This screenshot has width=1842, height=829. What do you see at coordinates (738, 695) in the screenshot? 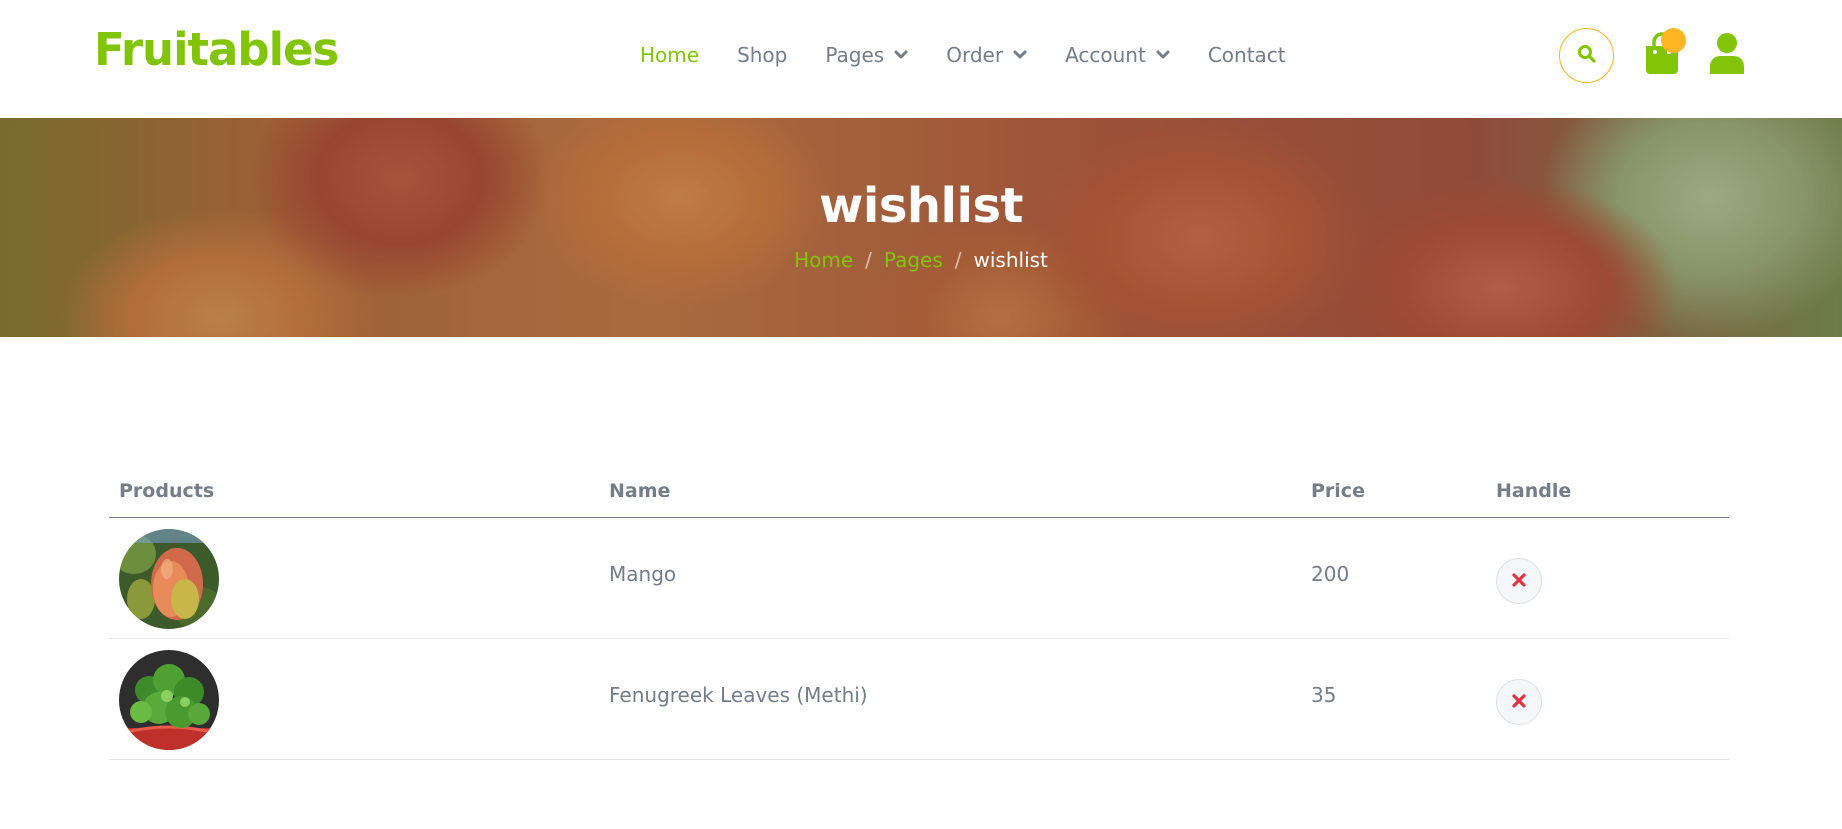
I see `product-name: Fenugreek Leaves (Methi)` at bounding box center [738, 695].